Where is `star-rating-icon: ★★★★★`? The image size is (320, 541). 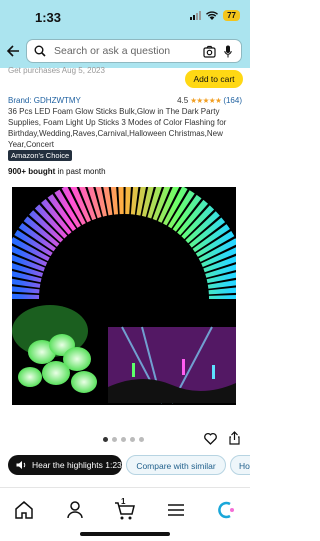 star-rating-icon: ★★★★★ is located at coordinates (206, 100).